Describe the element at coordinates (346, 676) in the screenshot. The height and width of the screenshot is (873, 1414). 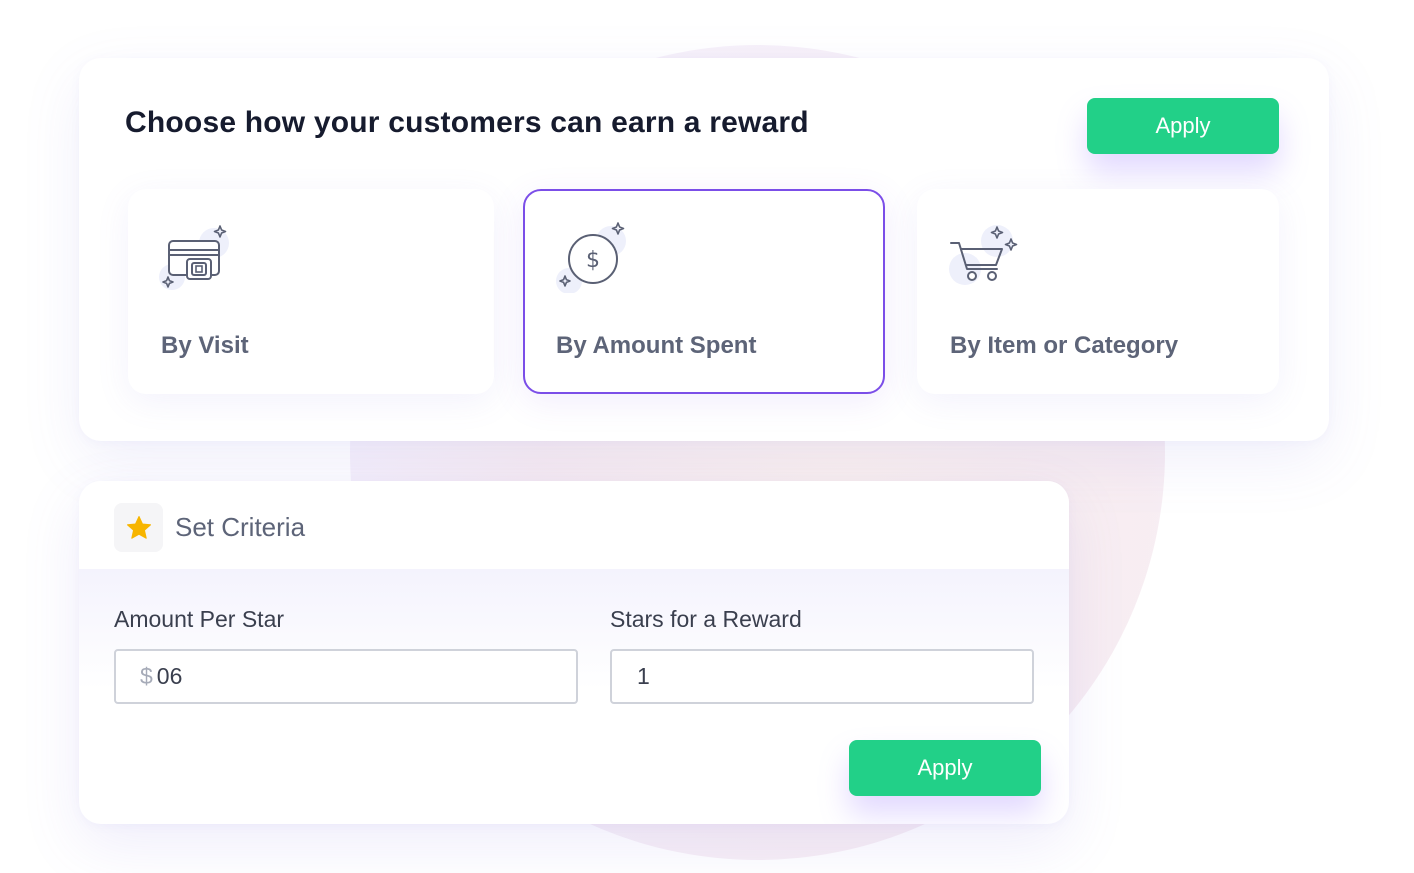
I see `amount-per-star-input: $ 06` at that location.